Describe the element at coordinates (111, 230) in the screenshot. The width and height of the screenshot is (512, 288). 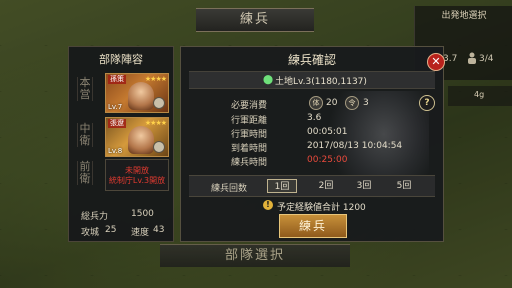
I see `siege-value: 25` at that location.